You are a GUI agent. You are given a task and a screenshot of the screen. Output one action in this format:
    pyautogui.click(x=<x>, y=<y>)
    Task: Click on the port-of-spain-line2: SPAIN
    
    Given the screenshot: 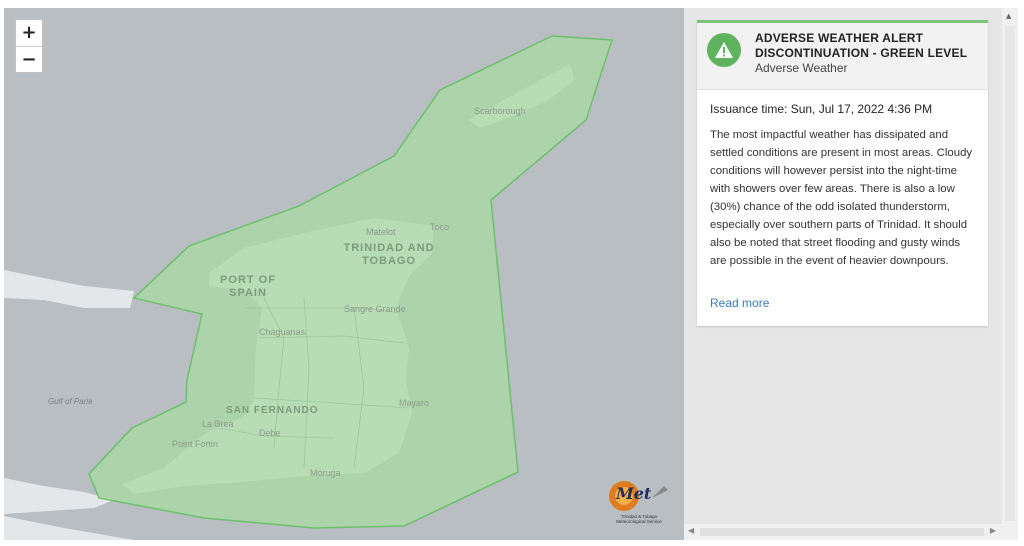 What is the action you would take?
    pyautogui.click(x=248, y=293)
    